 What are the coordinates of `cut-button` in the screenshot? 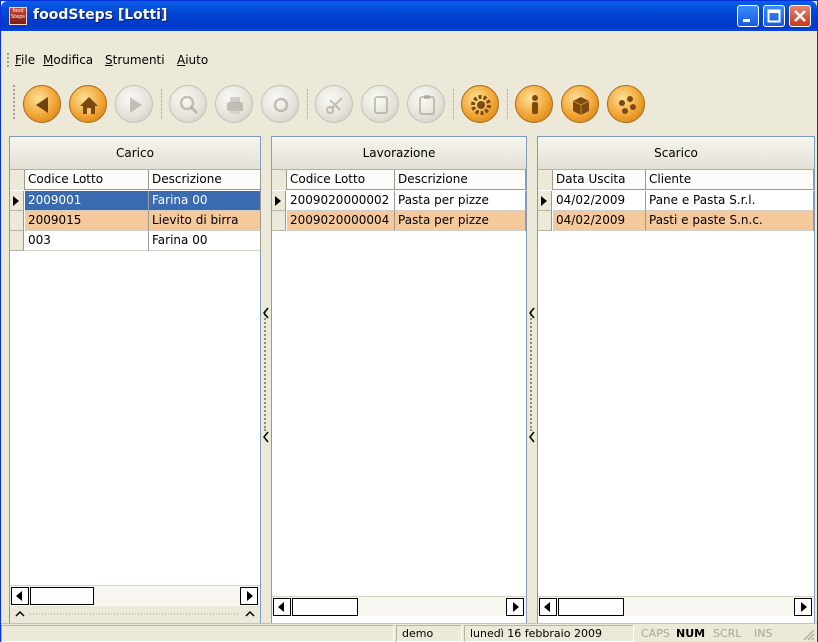 It's located at (334, 104).